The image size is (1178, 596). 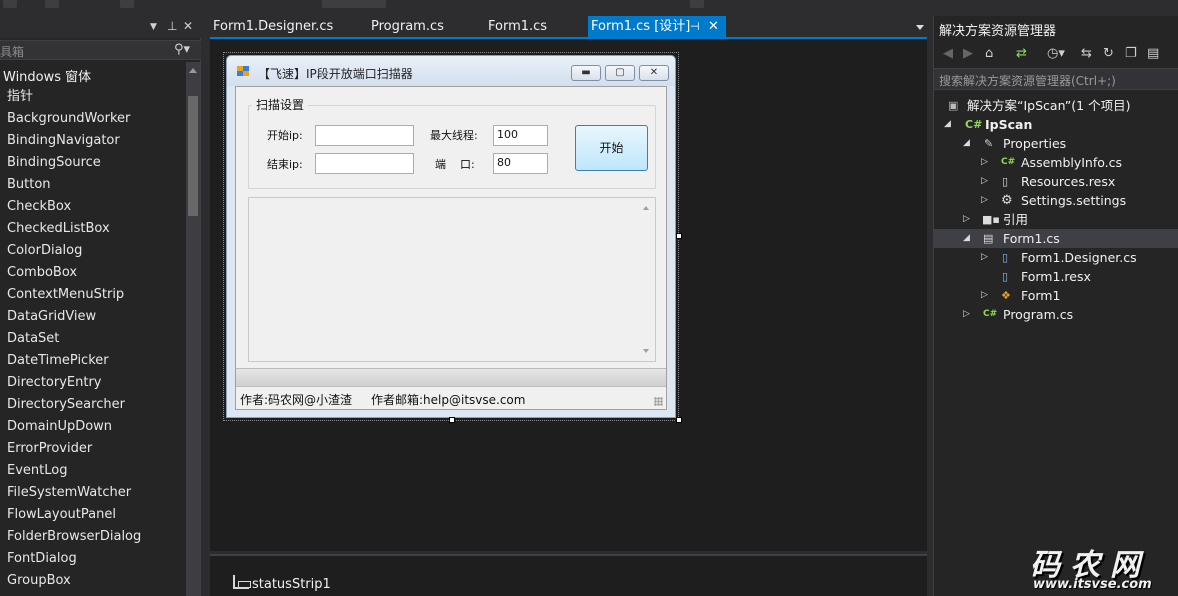 I want to click on start-button: 开始, so click(x=611, y=148).